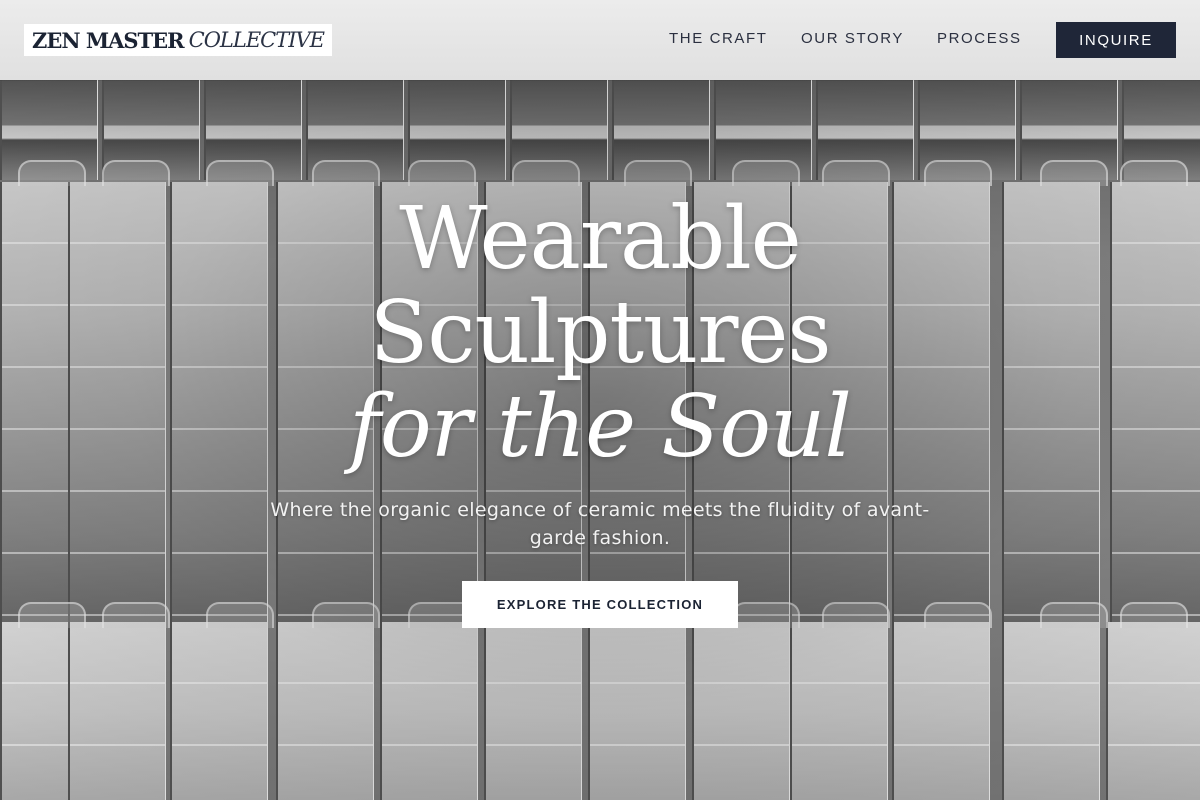 The width and height of the screenshot is (1200, 800). I want to click on nav-link-our-story: OUR STORY, so click(852, 38).